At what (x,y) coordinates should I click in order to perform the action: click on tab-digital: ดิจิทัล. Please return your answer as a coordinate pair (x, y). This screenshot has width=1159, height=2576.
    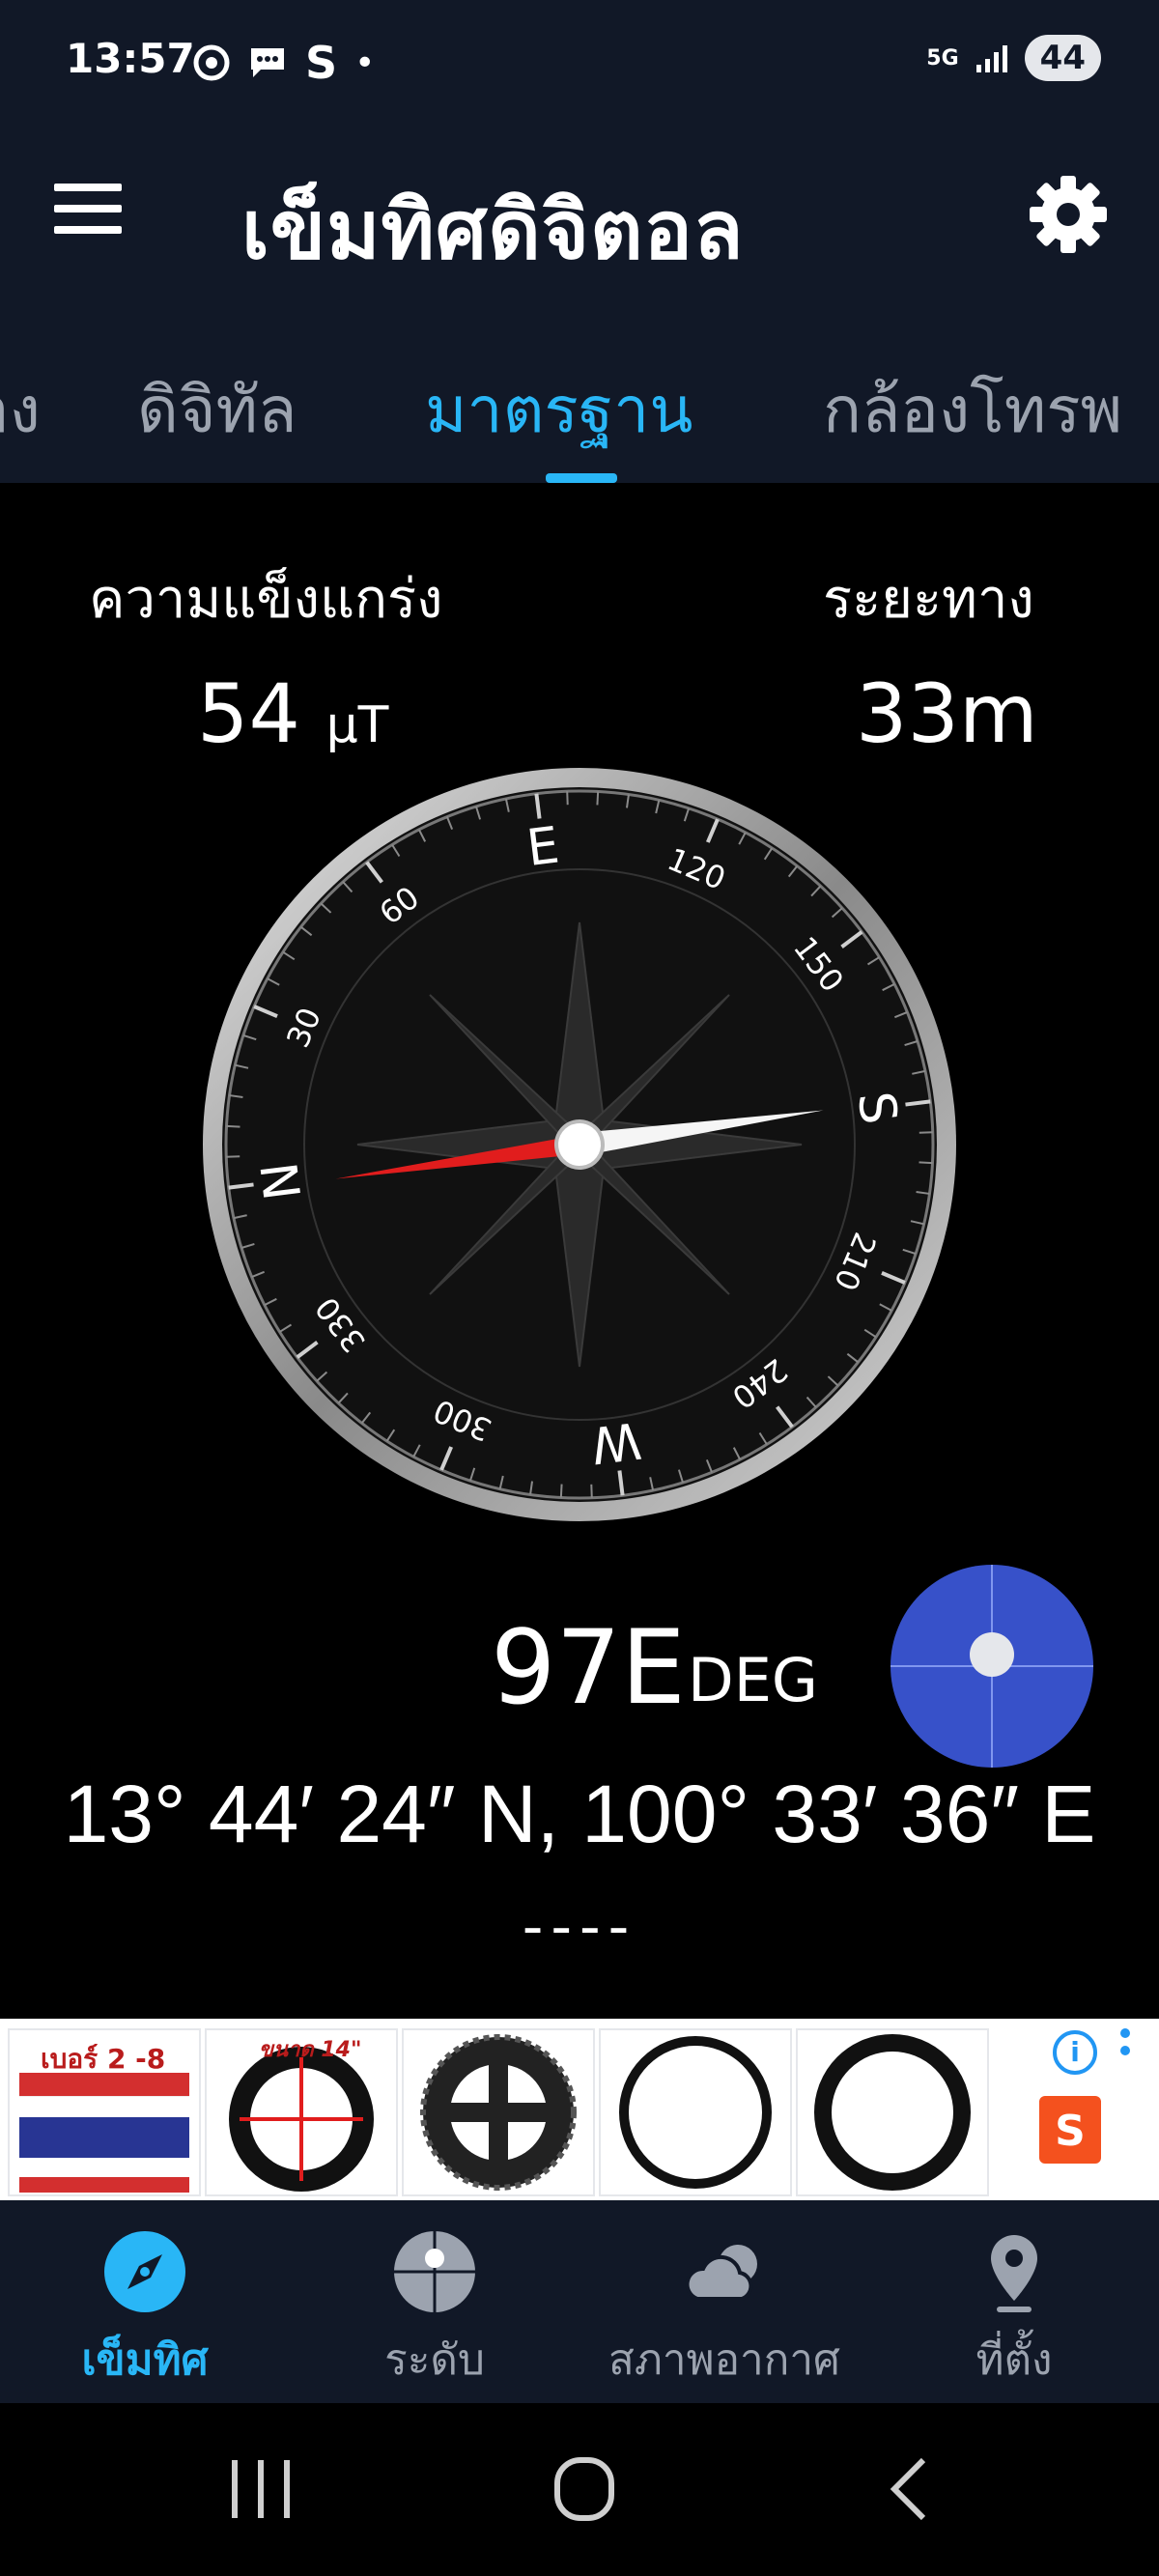
    Looking at the image, I should click on (217, 410).